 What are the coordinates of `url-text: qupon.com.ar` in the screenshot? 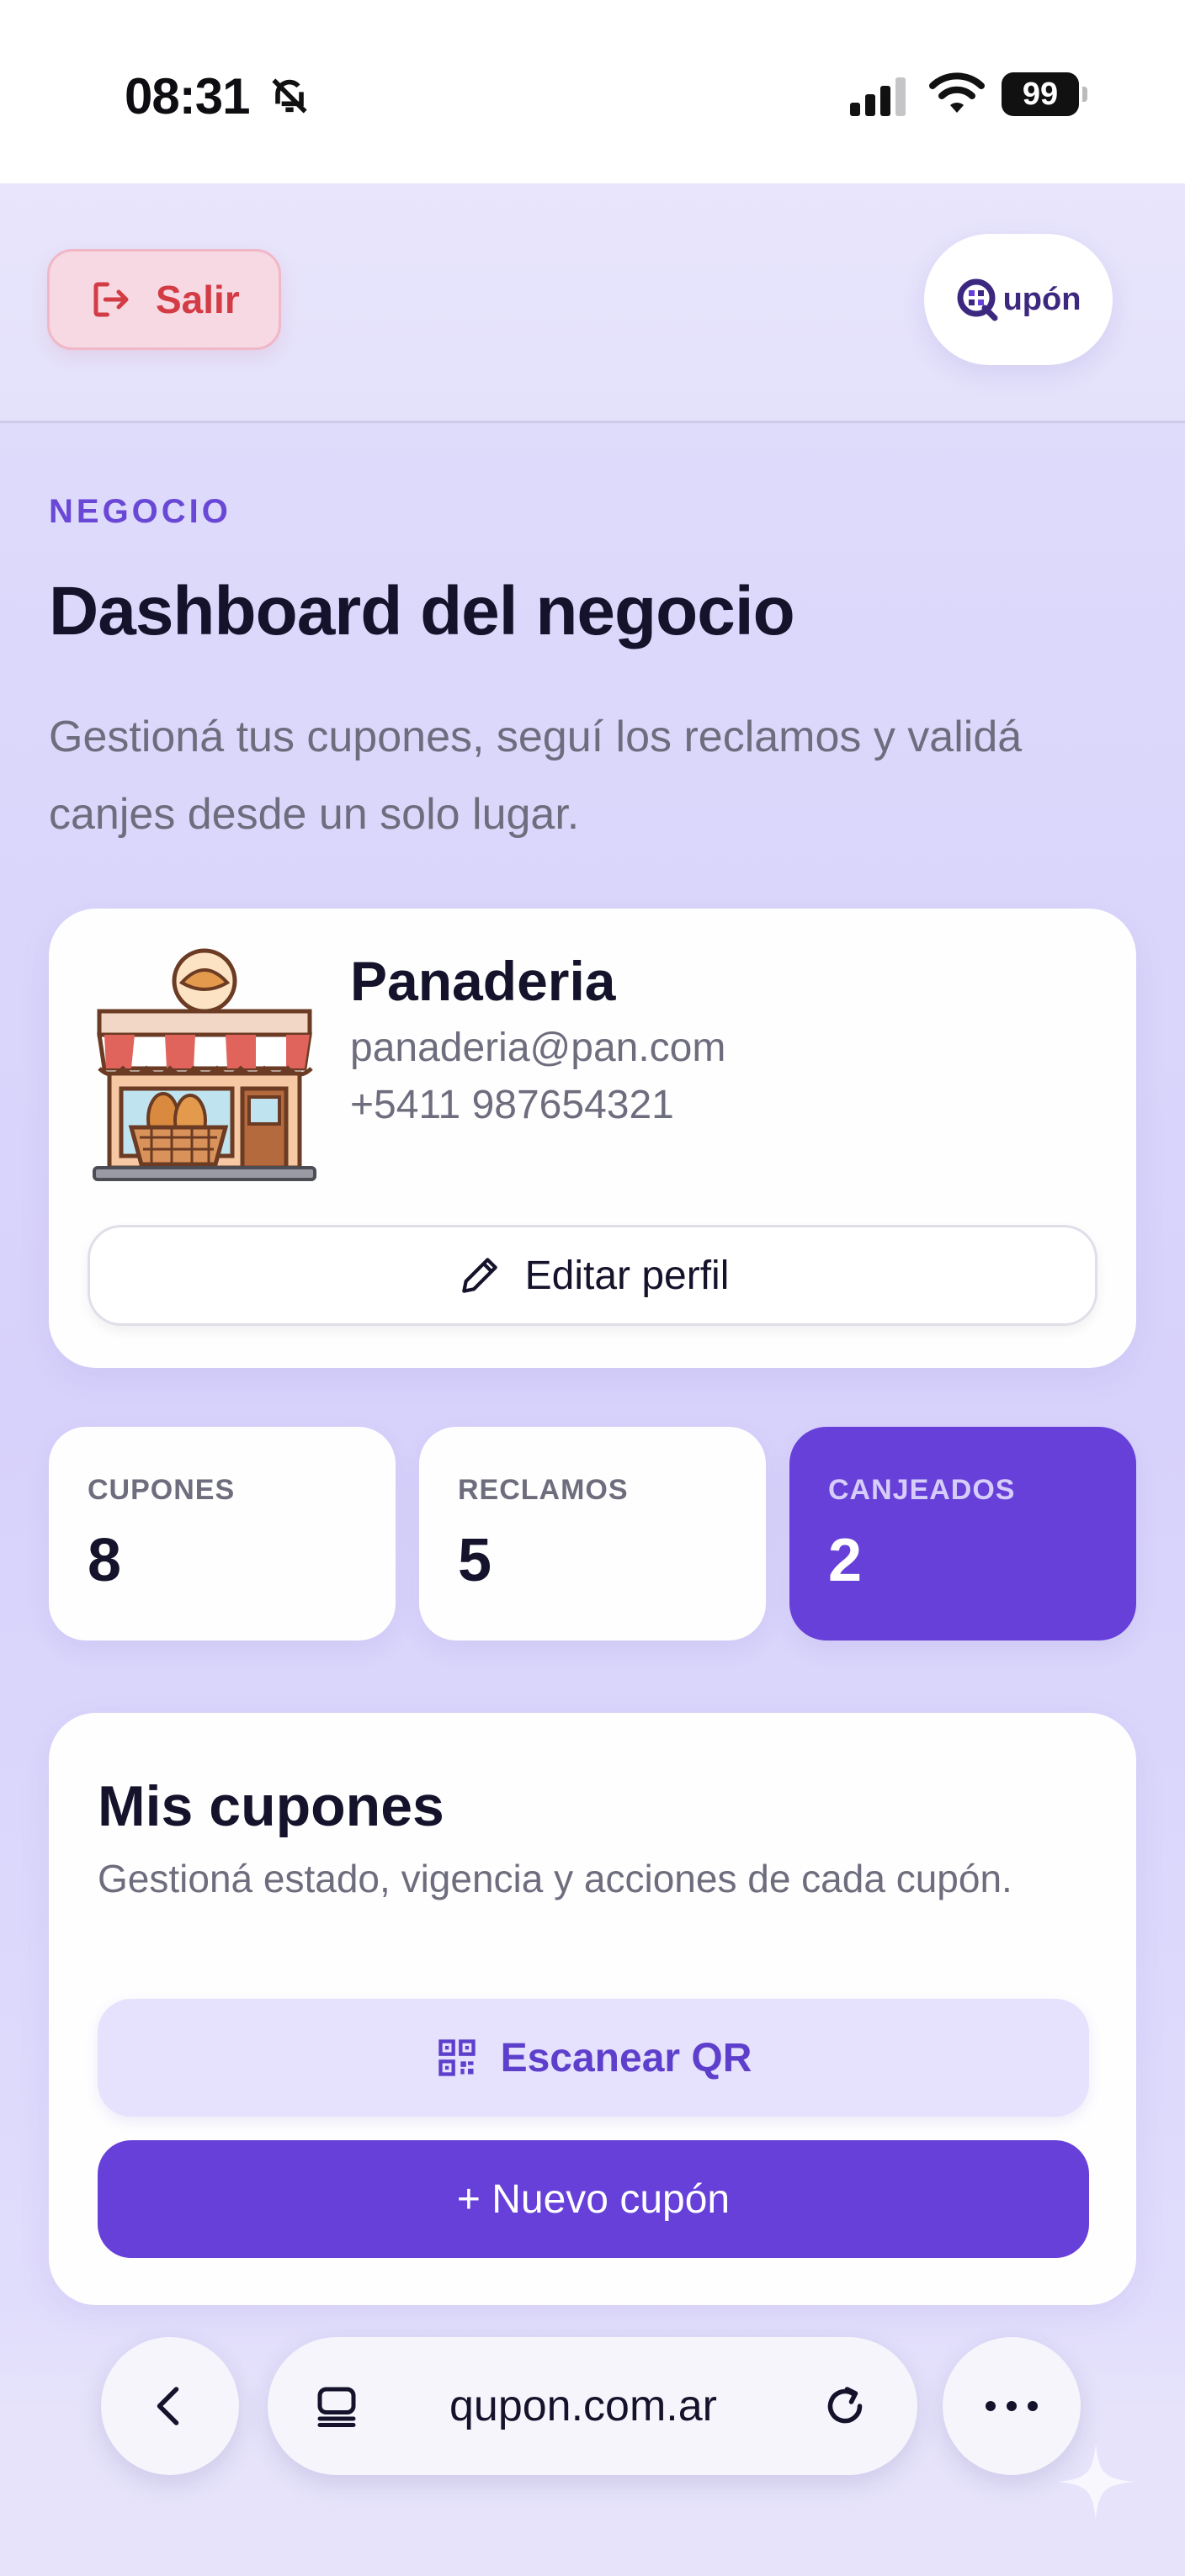 It's located at (583, 2406).